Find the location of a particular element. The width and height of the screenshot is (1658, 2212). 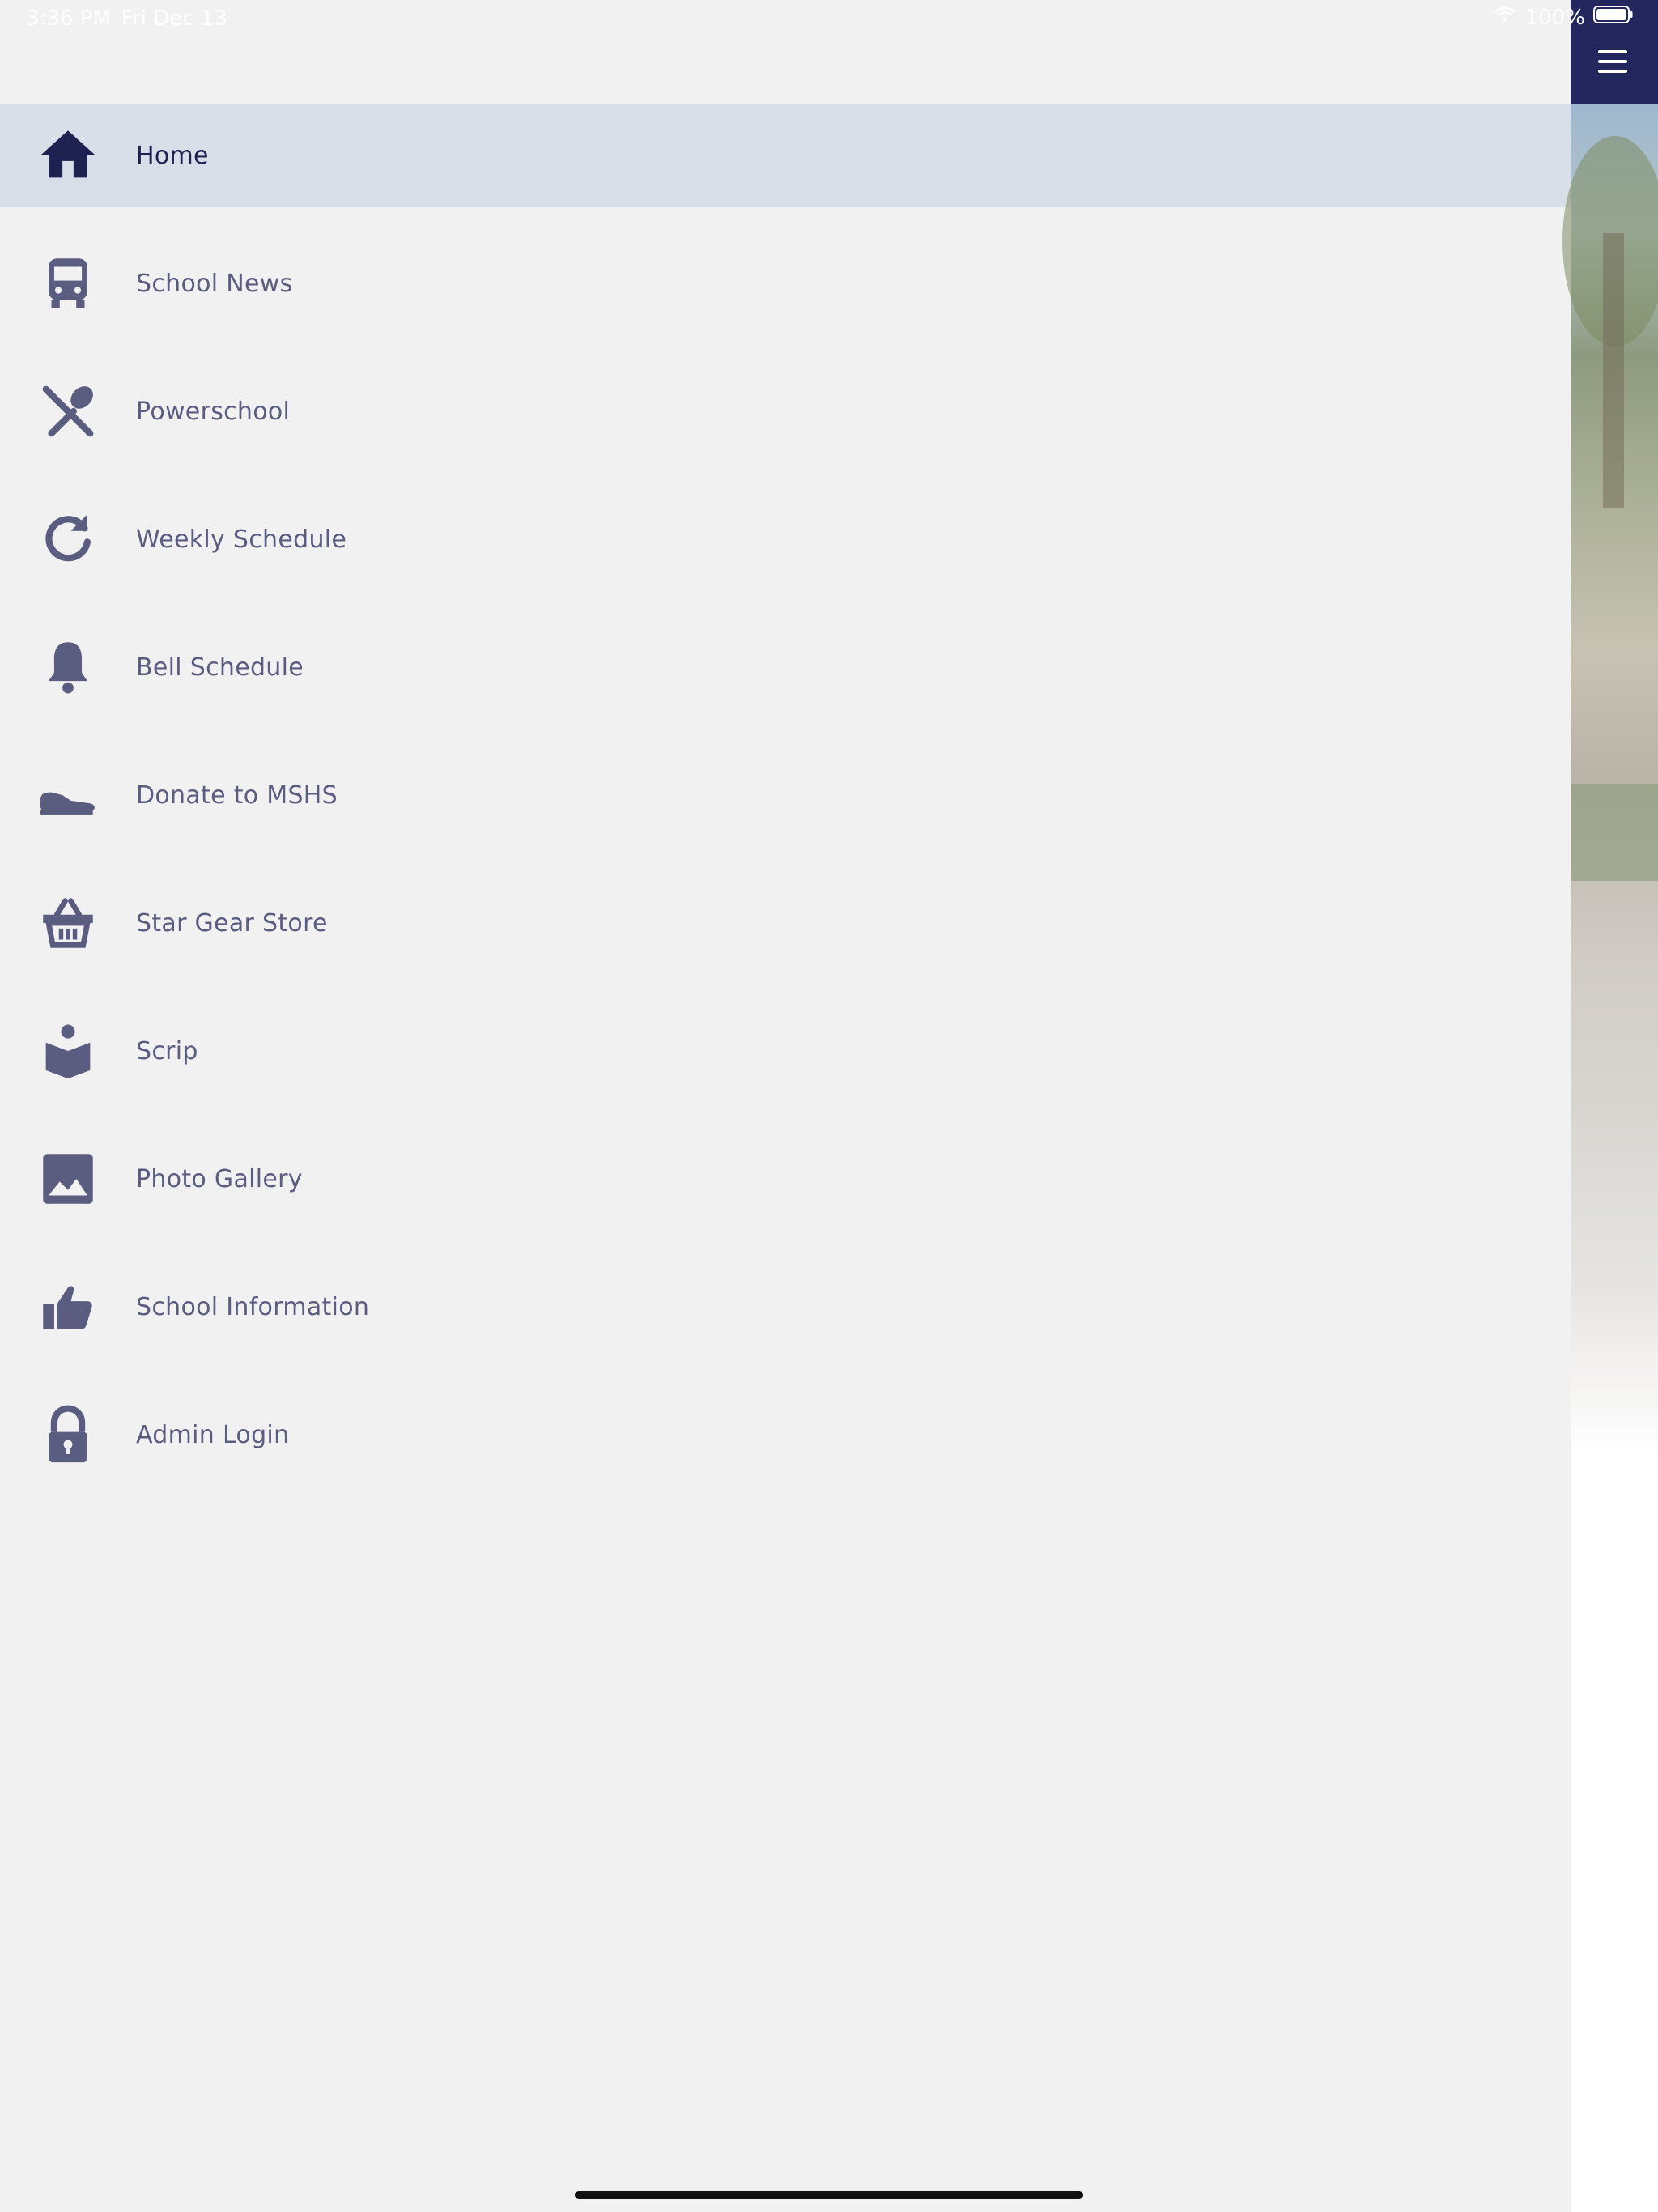

menu-item-label: Star Gear Store is located at coordinates (232, 923).